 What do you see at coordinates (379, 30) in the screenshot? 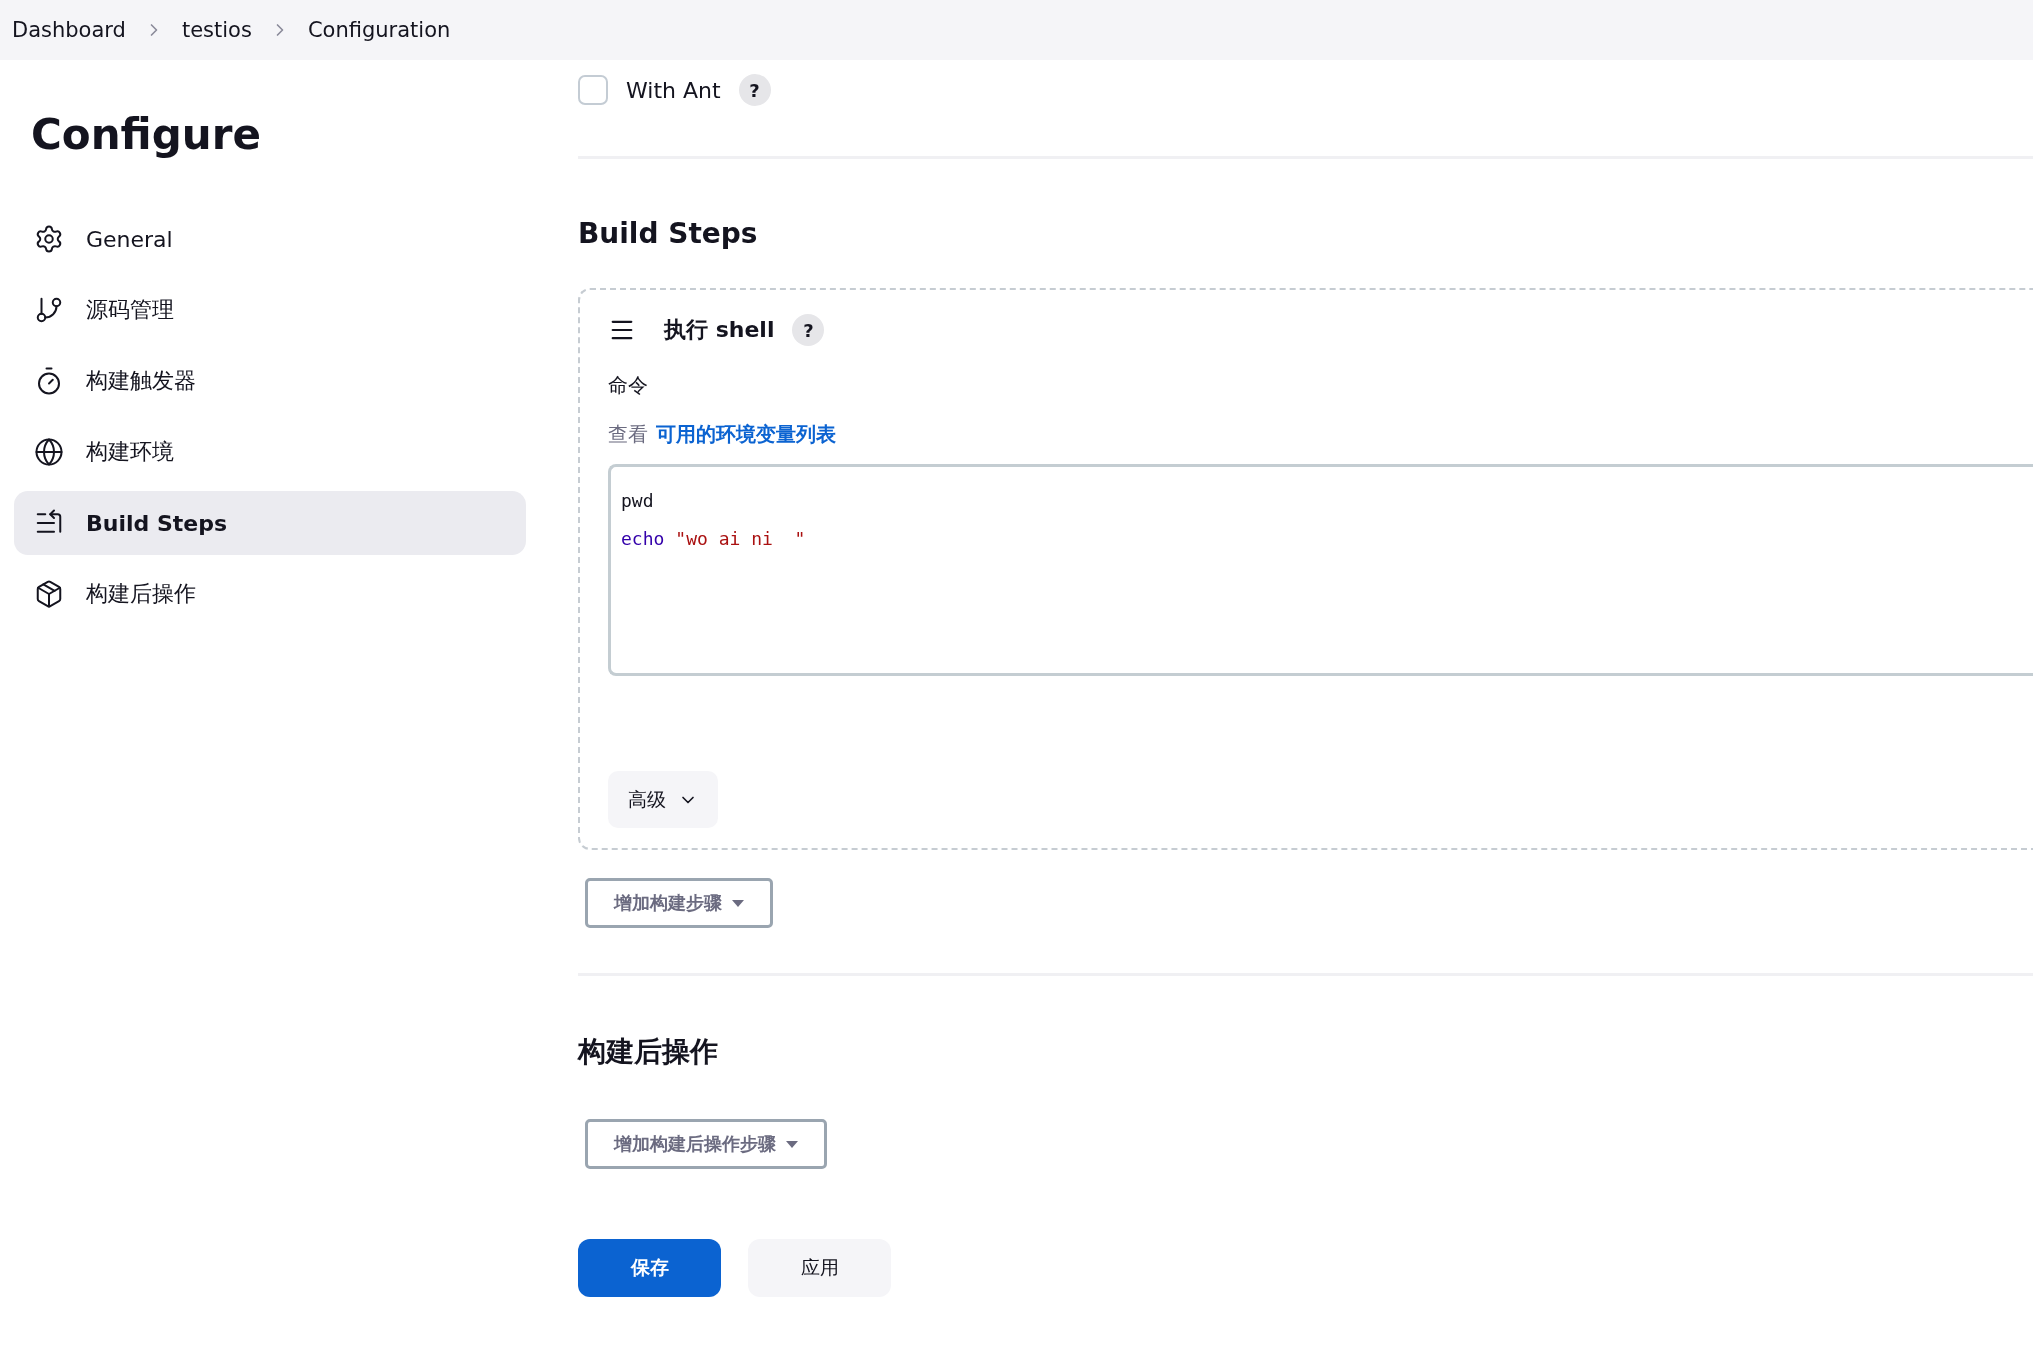
I see `breadcrumb-link: Configuration` at bounding box center [379, 30].